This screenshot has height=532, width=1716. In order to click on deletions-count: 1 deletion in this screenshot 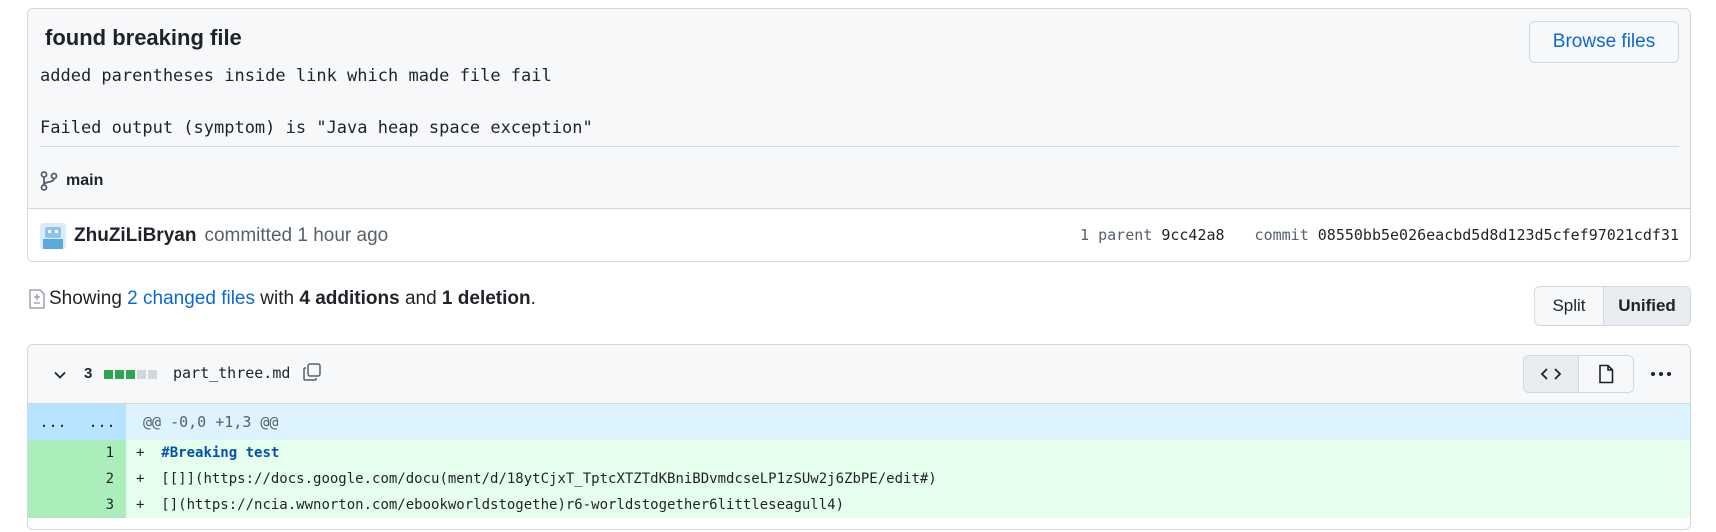, I will do `click(486, 298)`.